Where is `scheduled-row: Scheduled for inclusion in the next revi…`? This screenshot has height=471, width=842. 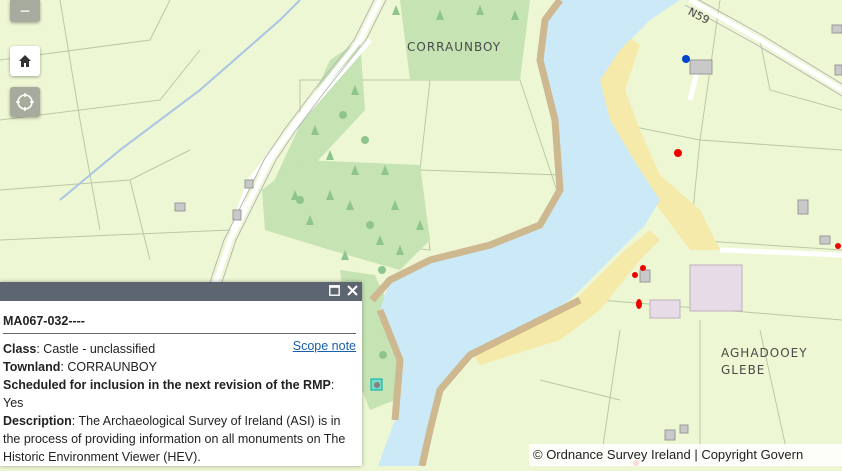 scheduled-row: Scheduled for inclusion in the next revi… is located at coordinates (169, 394).